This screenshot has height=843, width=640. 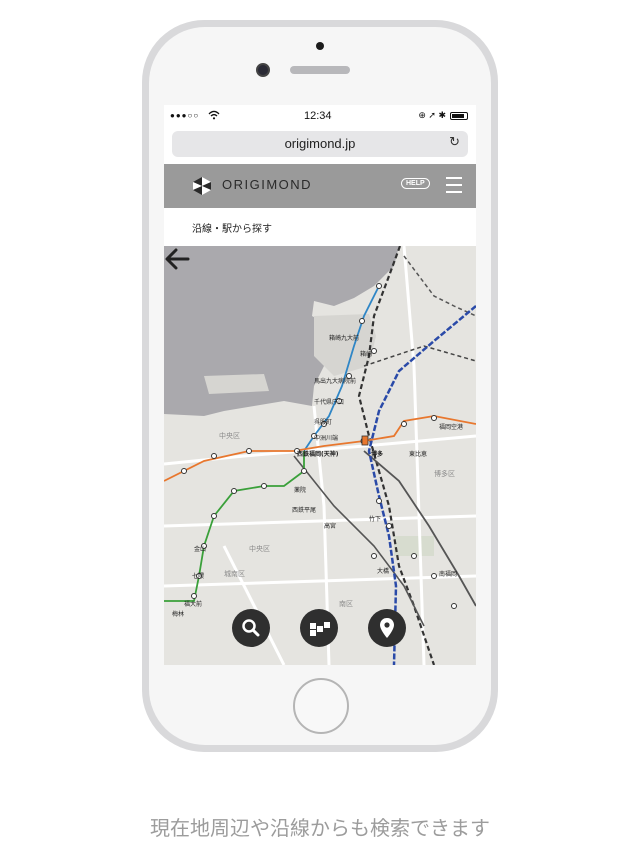 What do you see at coordinates (448, 574) in the screenshot?
I see `svg-text: 南福岡` at bounding box center [448, 574].